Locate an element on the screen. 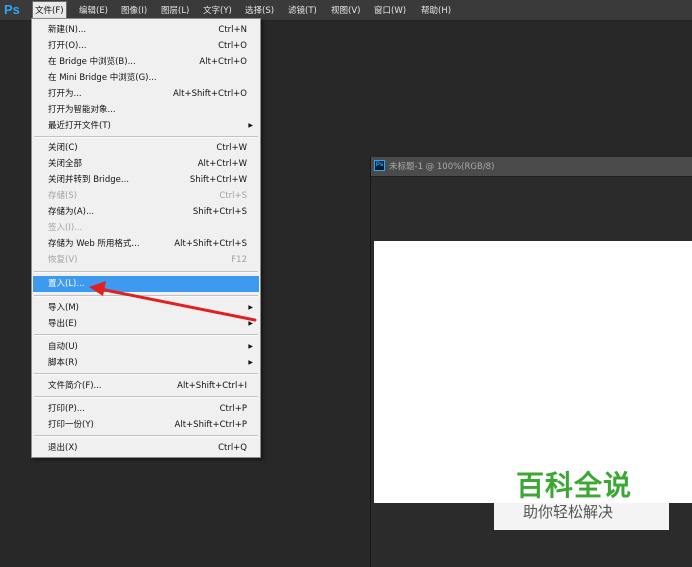 This screenshot has height=567, width=692. menu-item-shortcut: Ctrl+S is located at coordinates (233, 196).